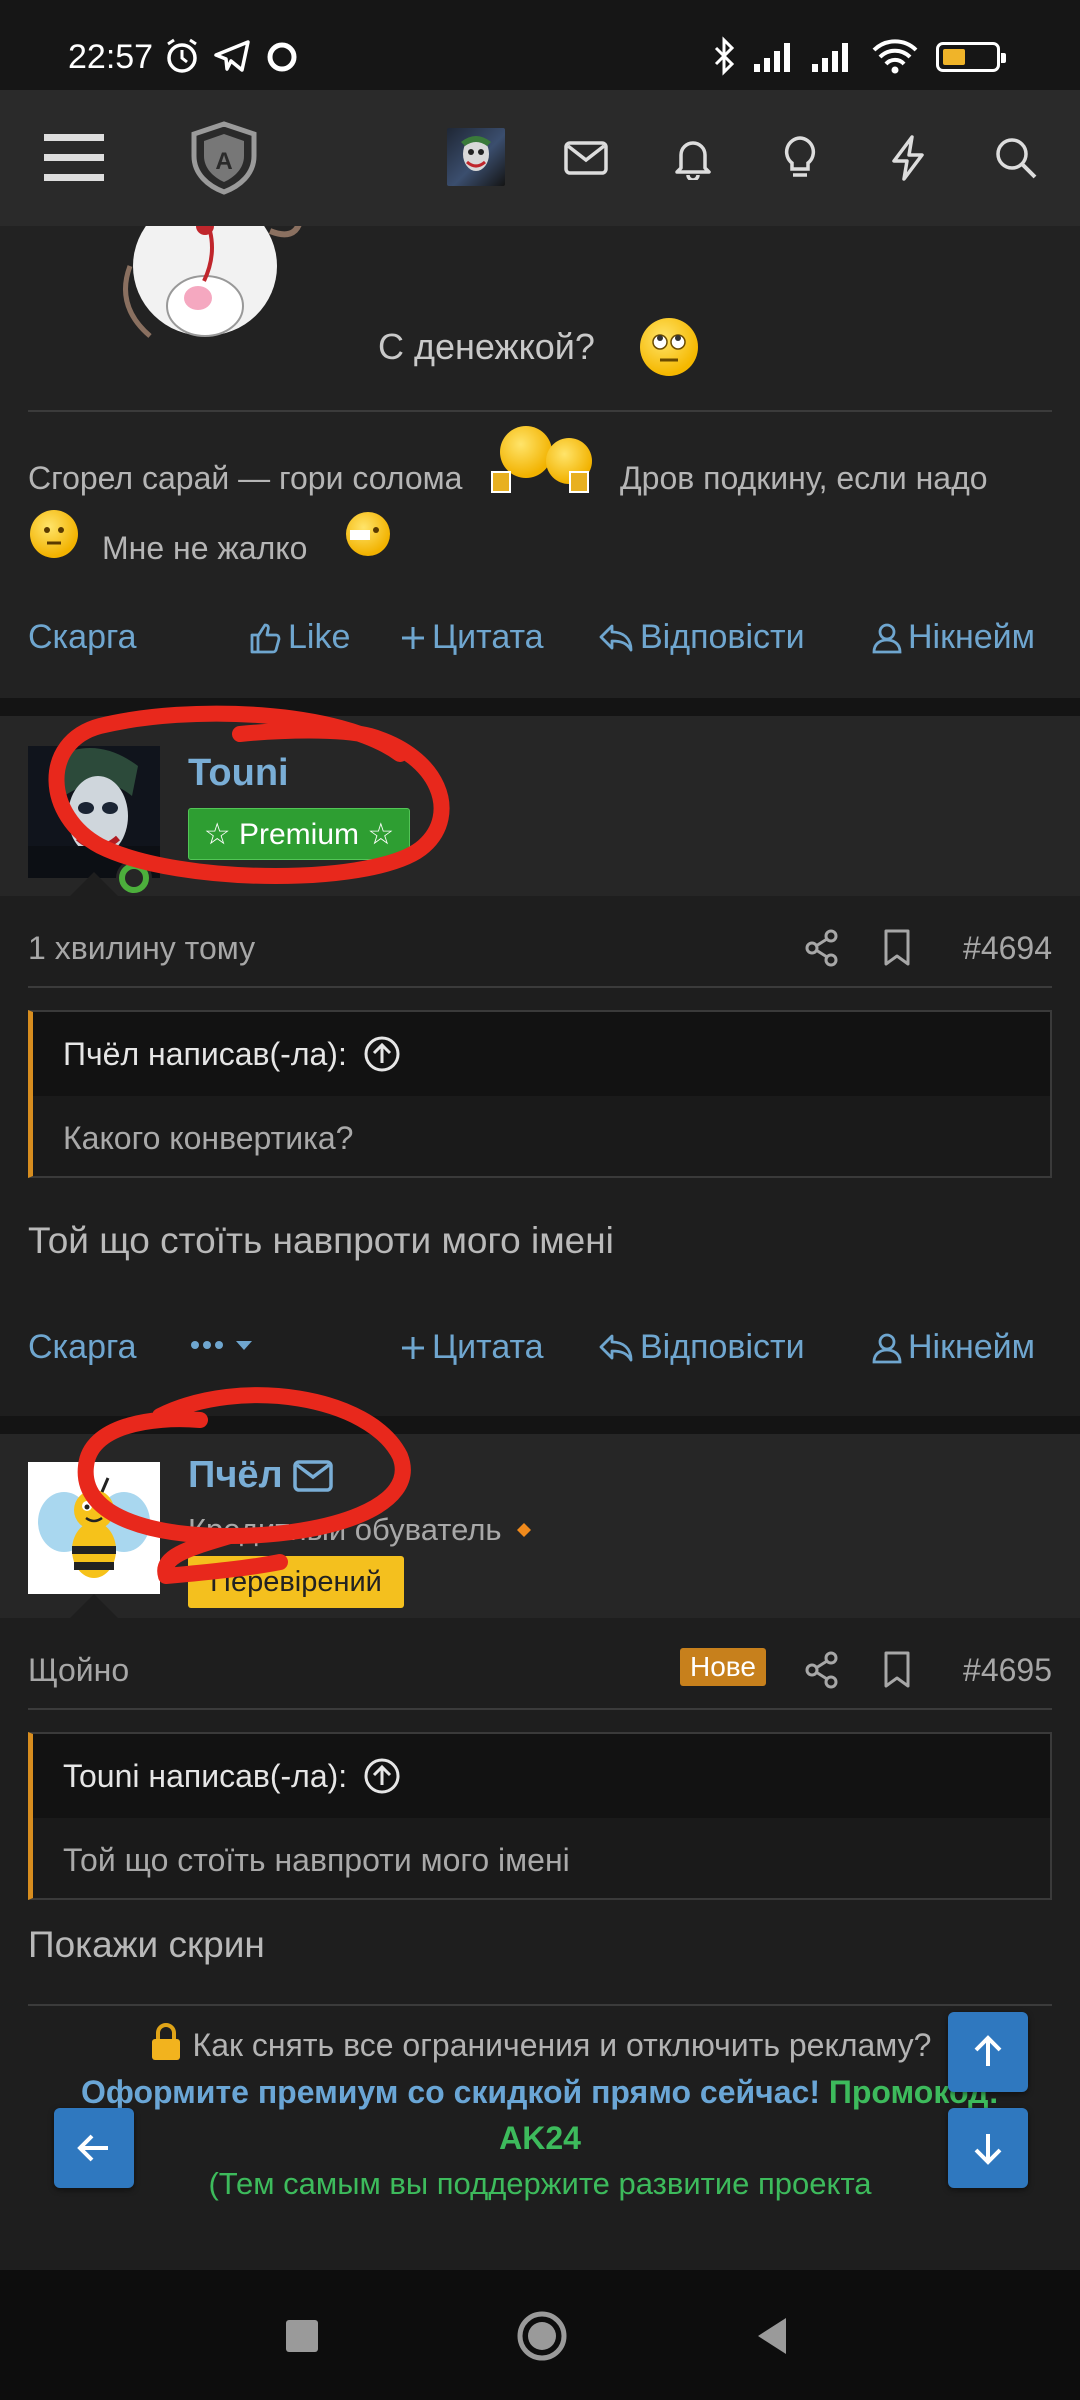  I want to click on quote-author: Touni написав(-ла):, so click(205, 1775).